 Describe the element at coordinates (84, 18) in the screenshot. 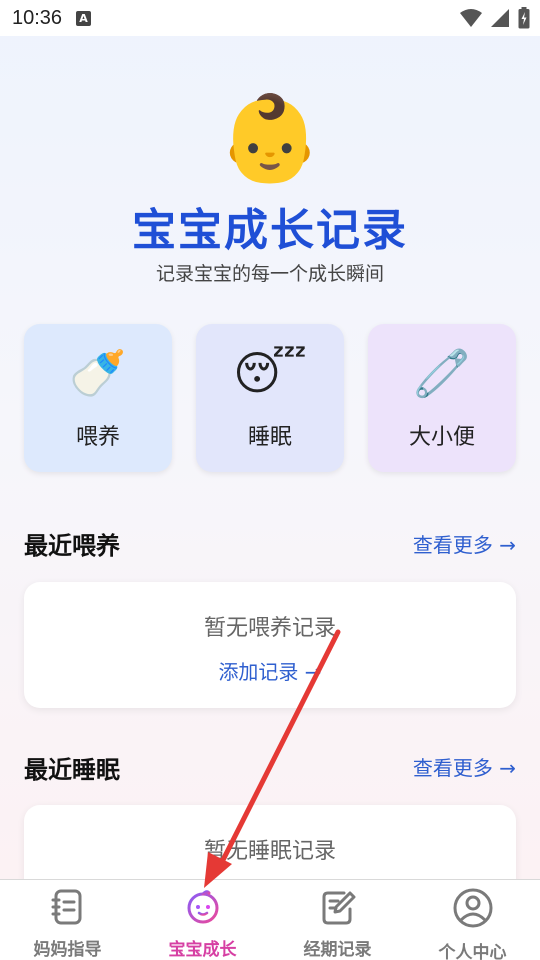

I see `notification-a-icon: A` at that location.